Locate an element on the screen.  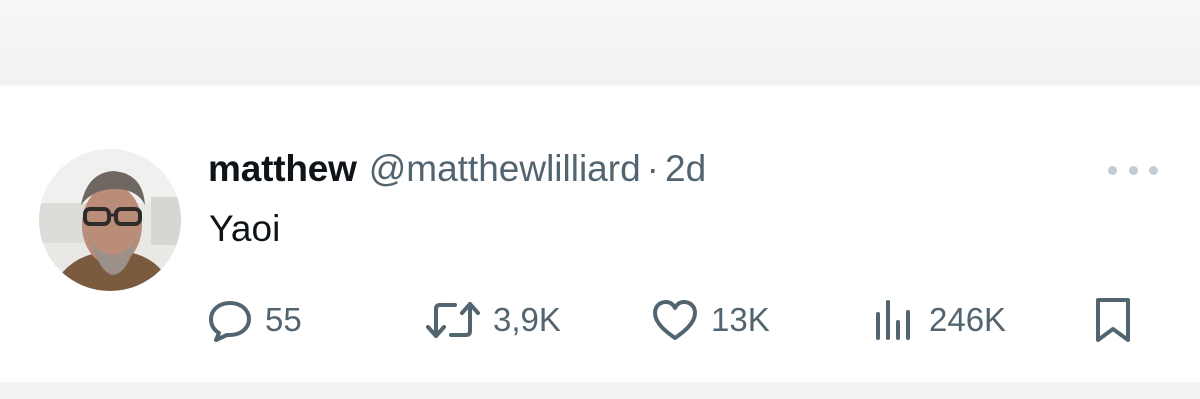
bar-chart-icon is located at coordinates (894, 320).